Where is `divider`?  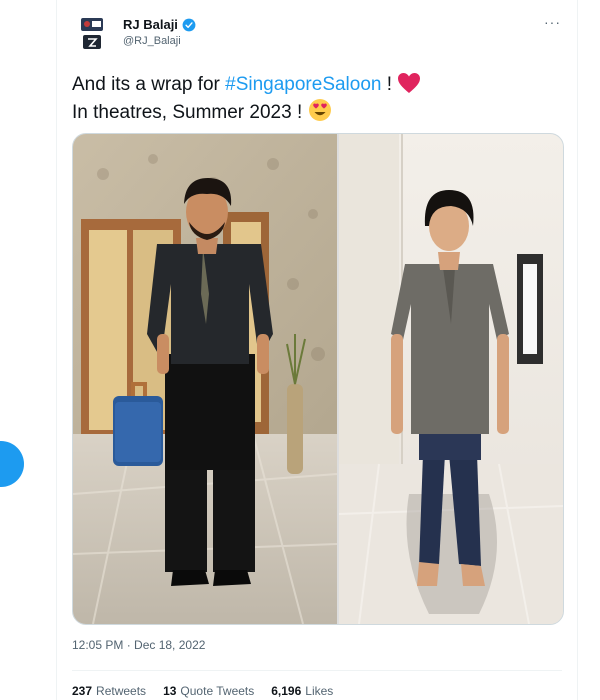 divider is located at coordinates (317, 670).